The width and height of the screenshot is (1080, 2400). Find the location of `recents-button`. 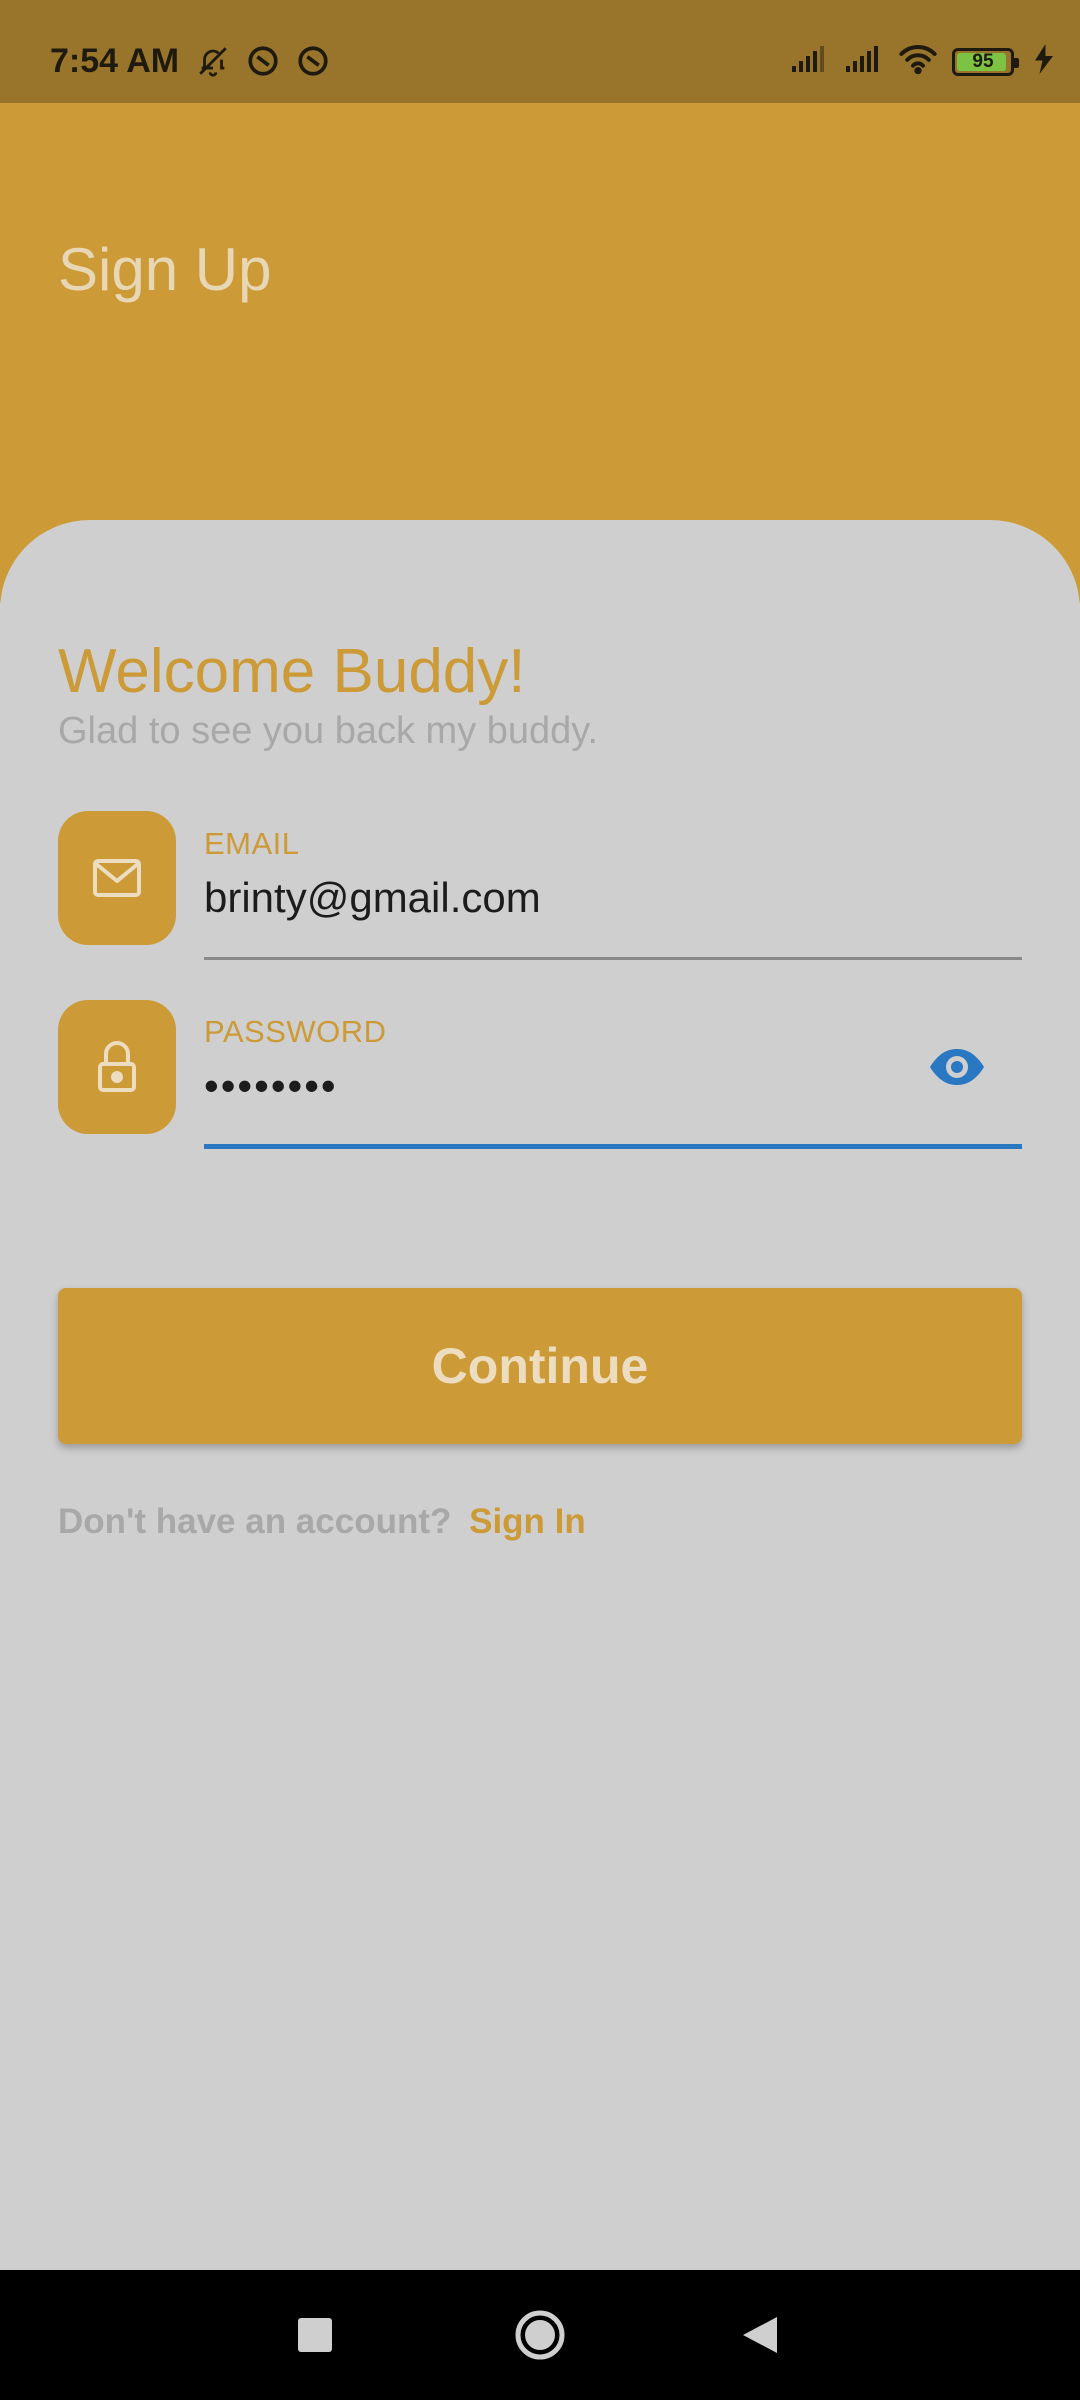

recents-button is located at coordinates (315, 2335).